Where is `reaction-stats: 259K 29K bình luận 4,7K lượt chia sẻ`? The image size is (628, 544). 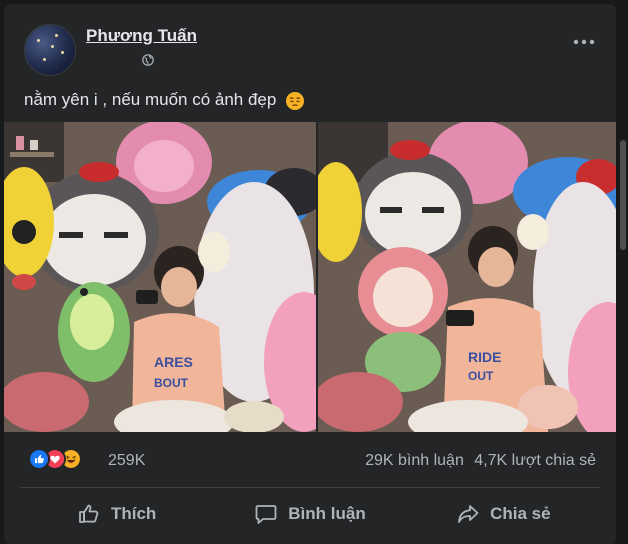 reaction-stats: 259K 29K bình luận 4,7K lượt chia sẻ is located at coordinates (310, 460).